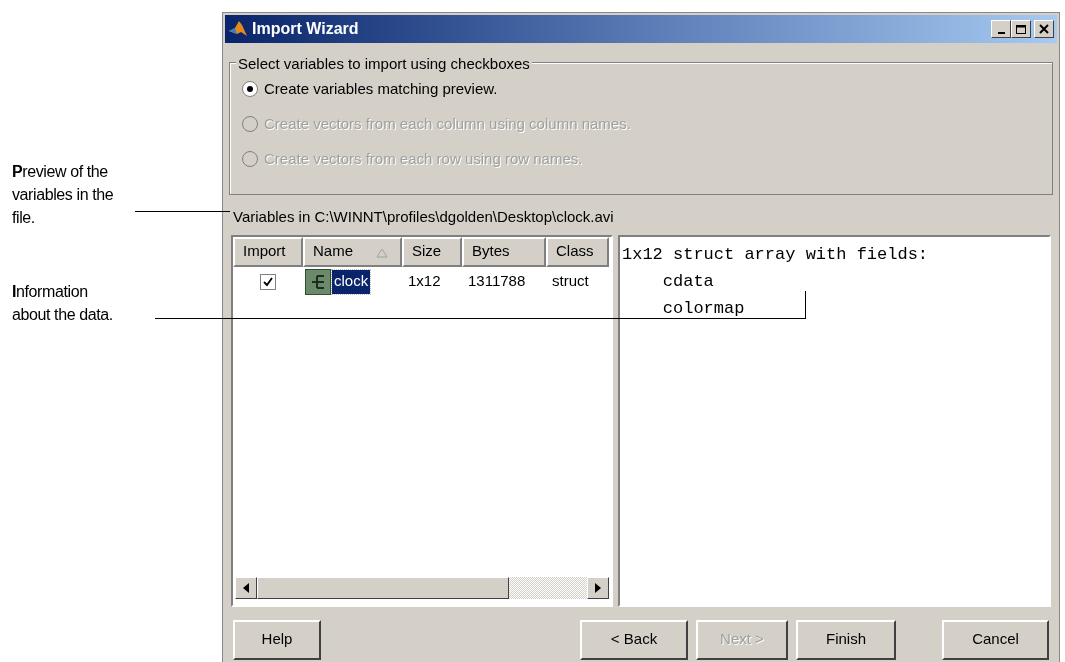 This screenshot has height=662, width=1065. What do you see at coordinates (577, 251) in the screenshot?
I see `column-header: Class` at bounding box center [577, 251].